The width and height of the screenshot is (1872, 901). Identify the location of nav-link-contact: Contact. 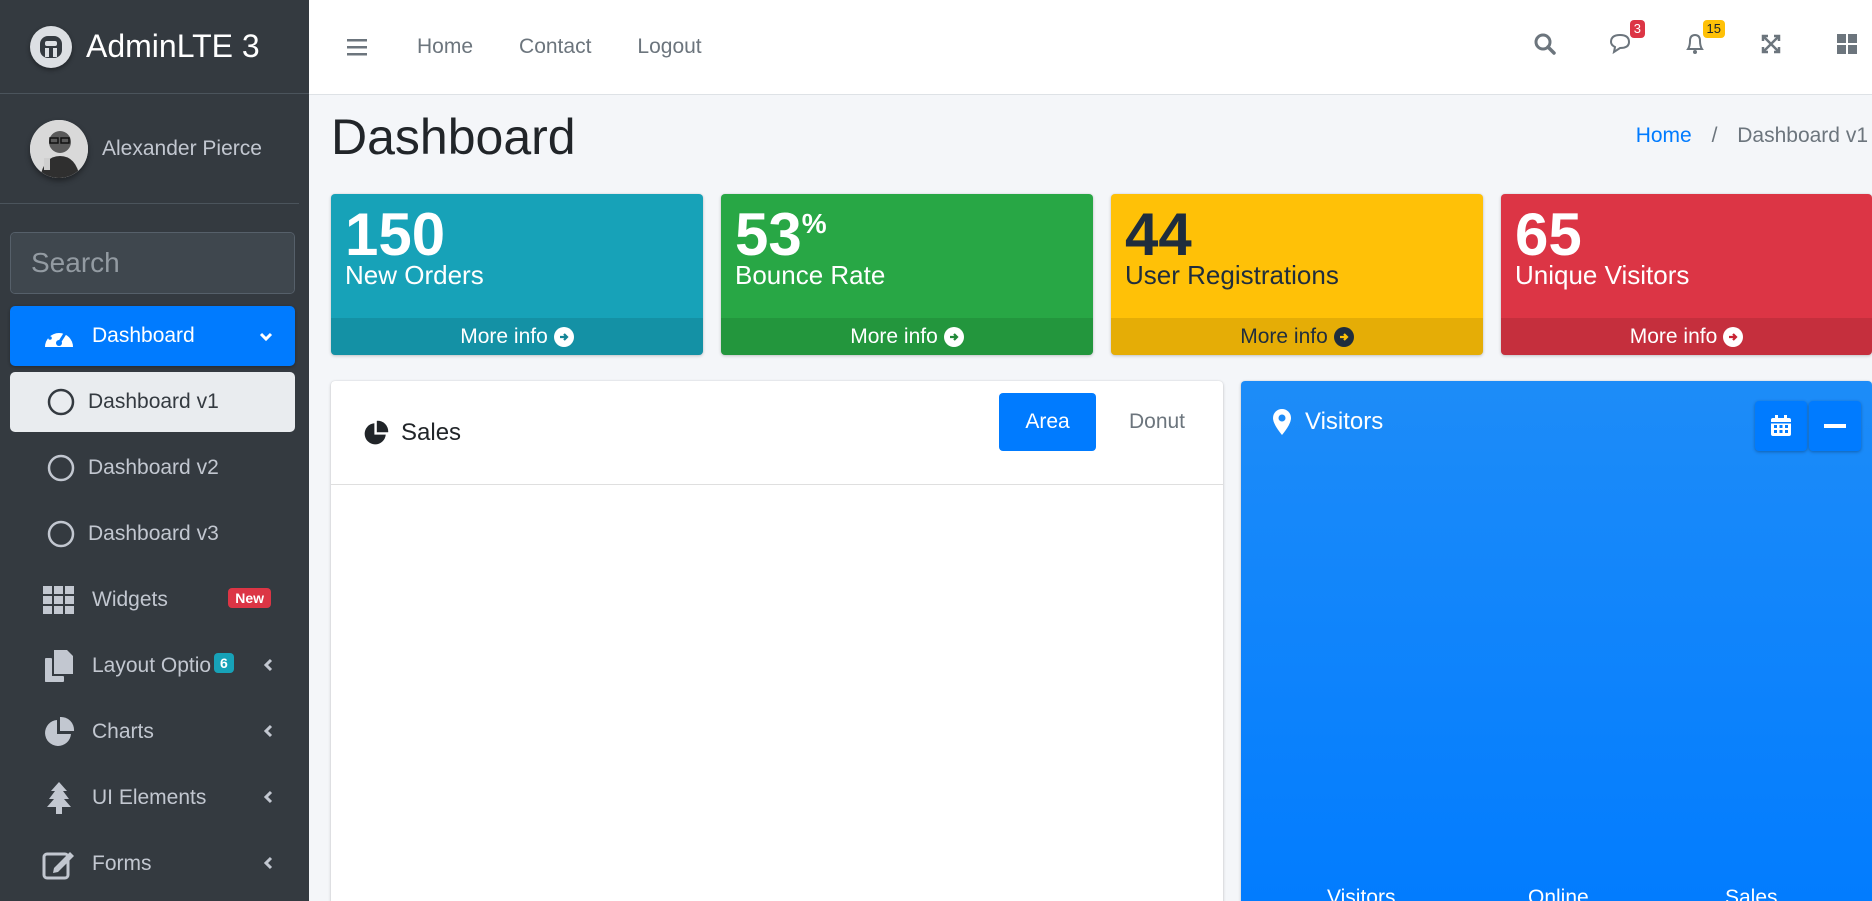
(555, 47).